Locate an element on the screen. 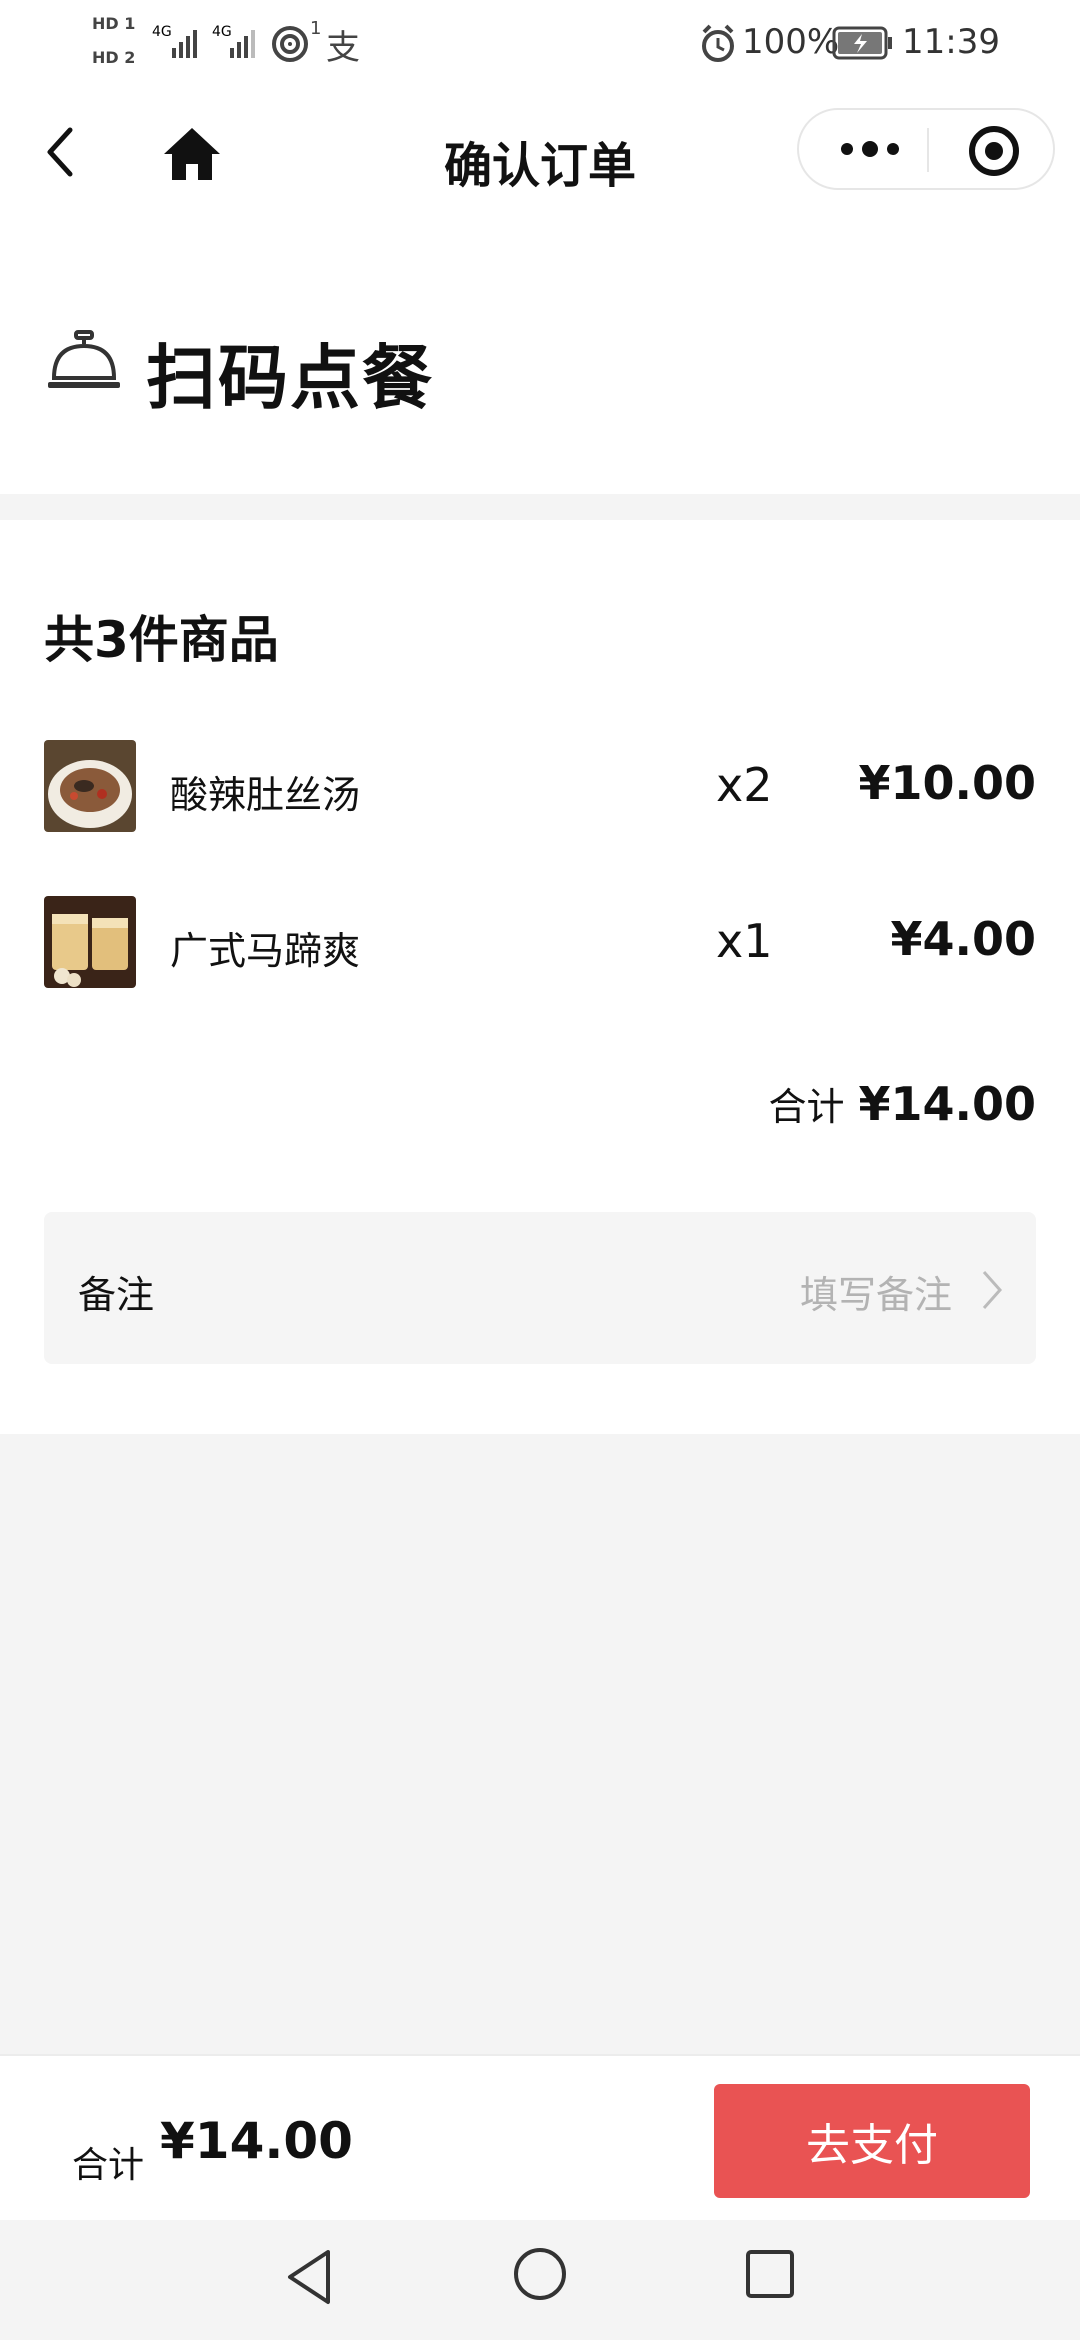  alipay-glyph: 支 is located at coordinates (343, 48).